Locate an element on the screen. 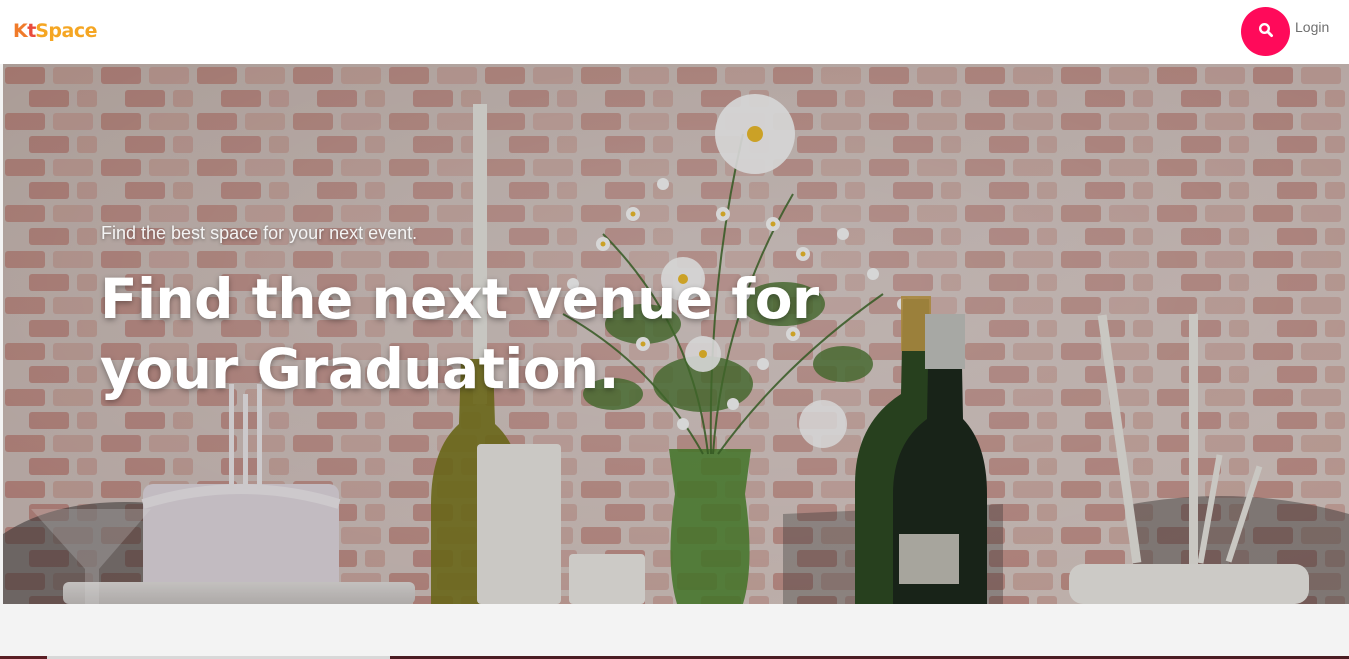 Image resolution: width=1349 pixels, height=659 pixels. search-icon is located at coordinates (1266, 31).